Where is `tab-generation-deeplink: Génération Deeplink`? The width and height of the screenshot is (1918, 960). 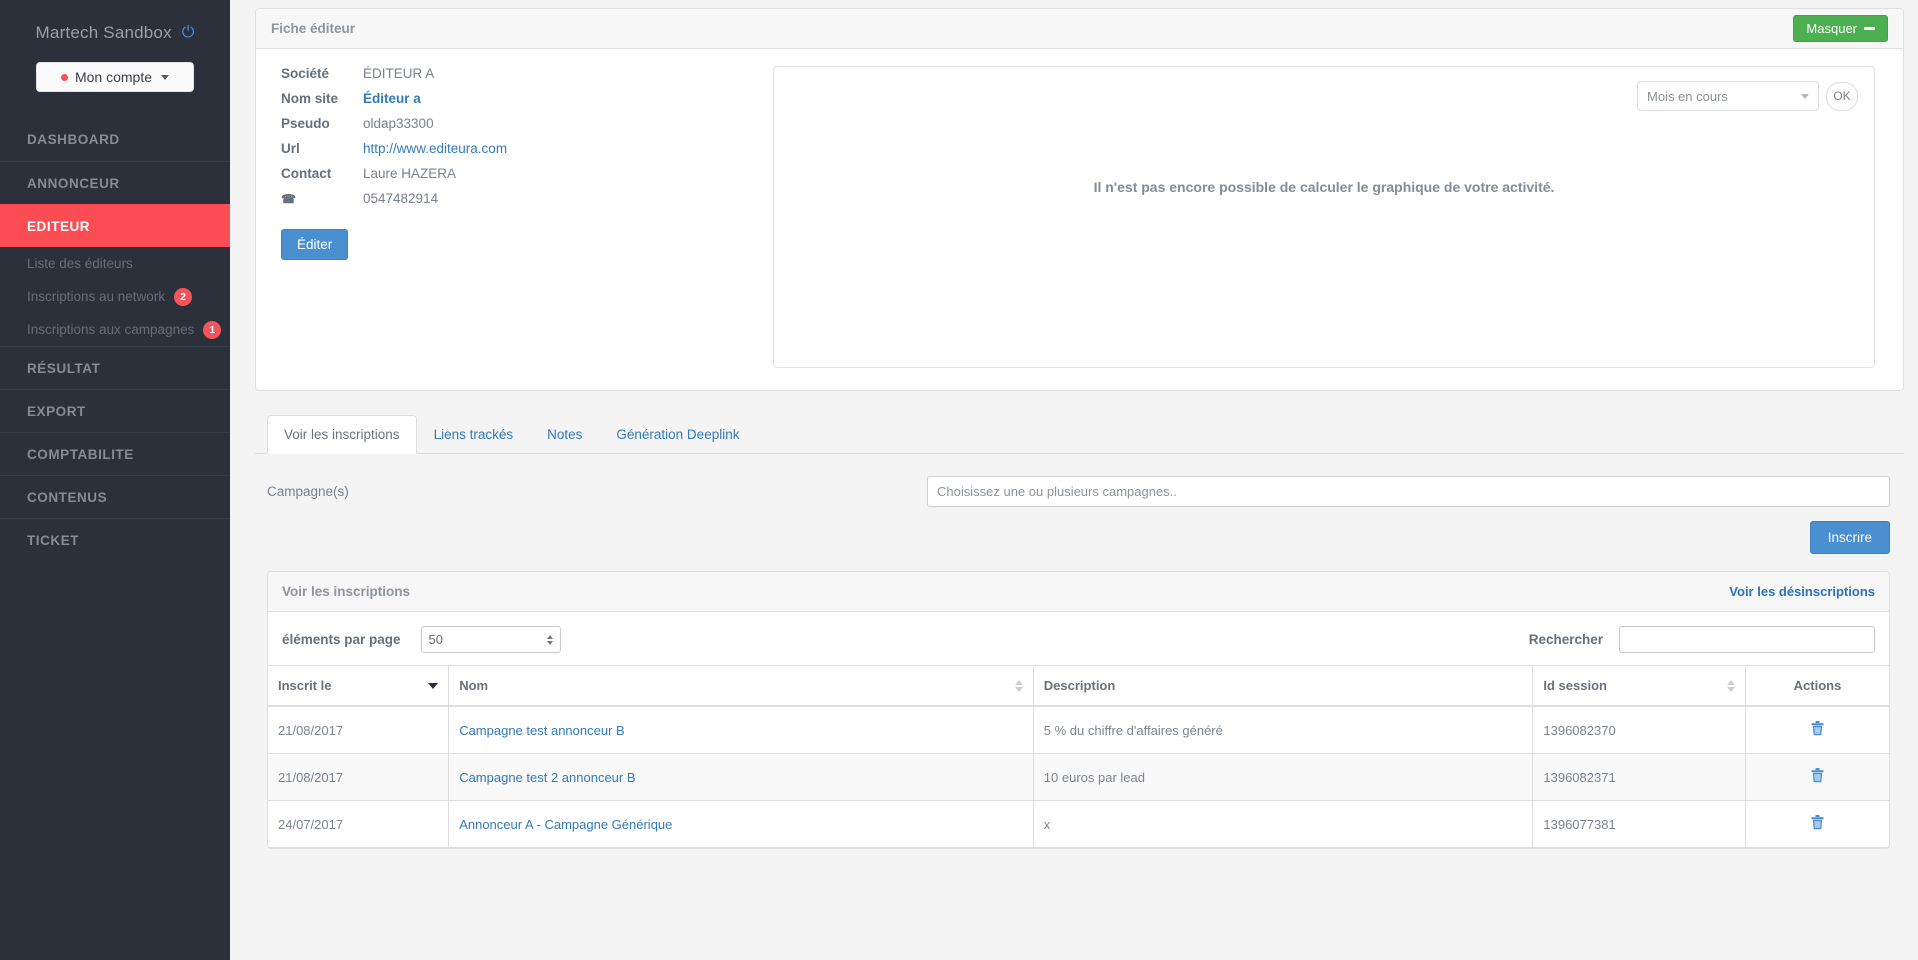
tab-generation-deeplink: Génération Deeplink is located at coordinates (677, 434).